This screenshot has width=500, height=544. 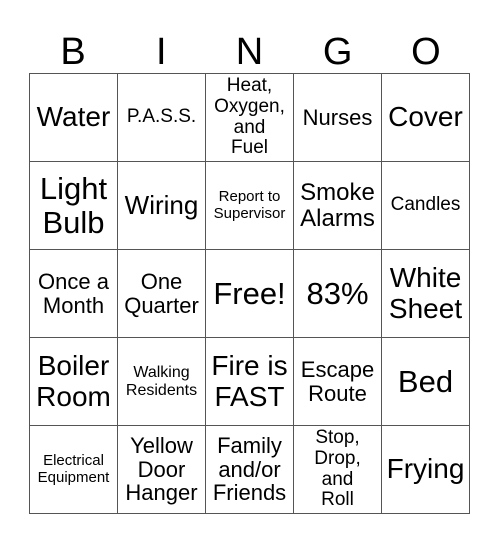 I want to click on cell-text: Report to Supervisor, so click(x=249, y=205).